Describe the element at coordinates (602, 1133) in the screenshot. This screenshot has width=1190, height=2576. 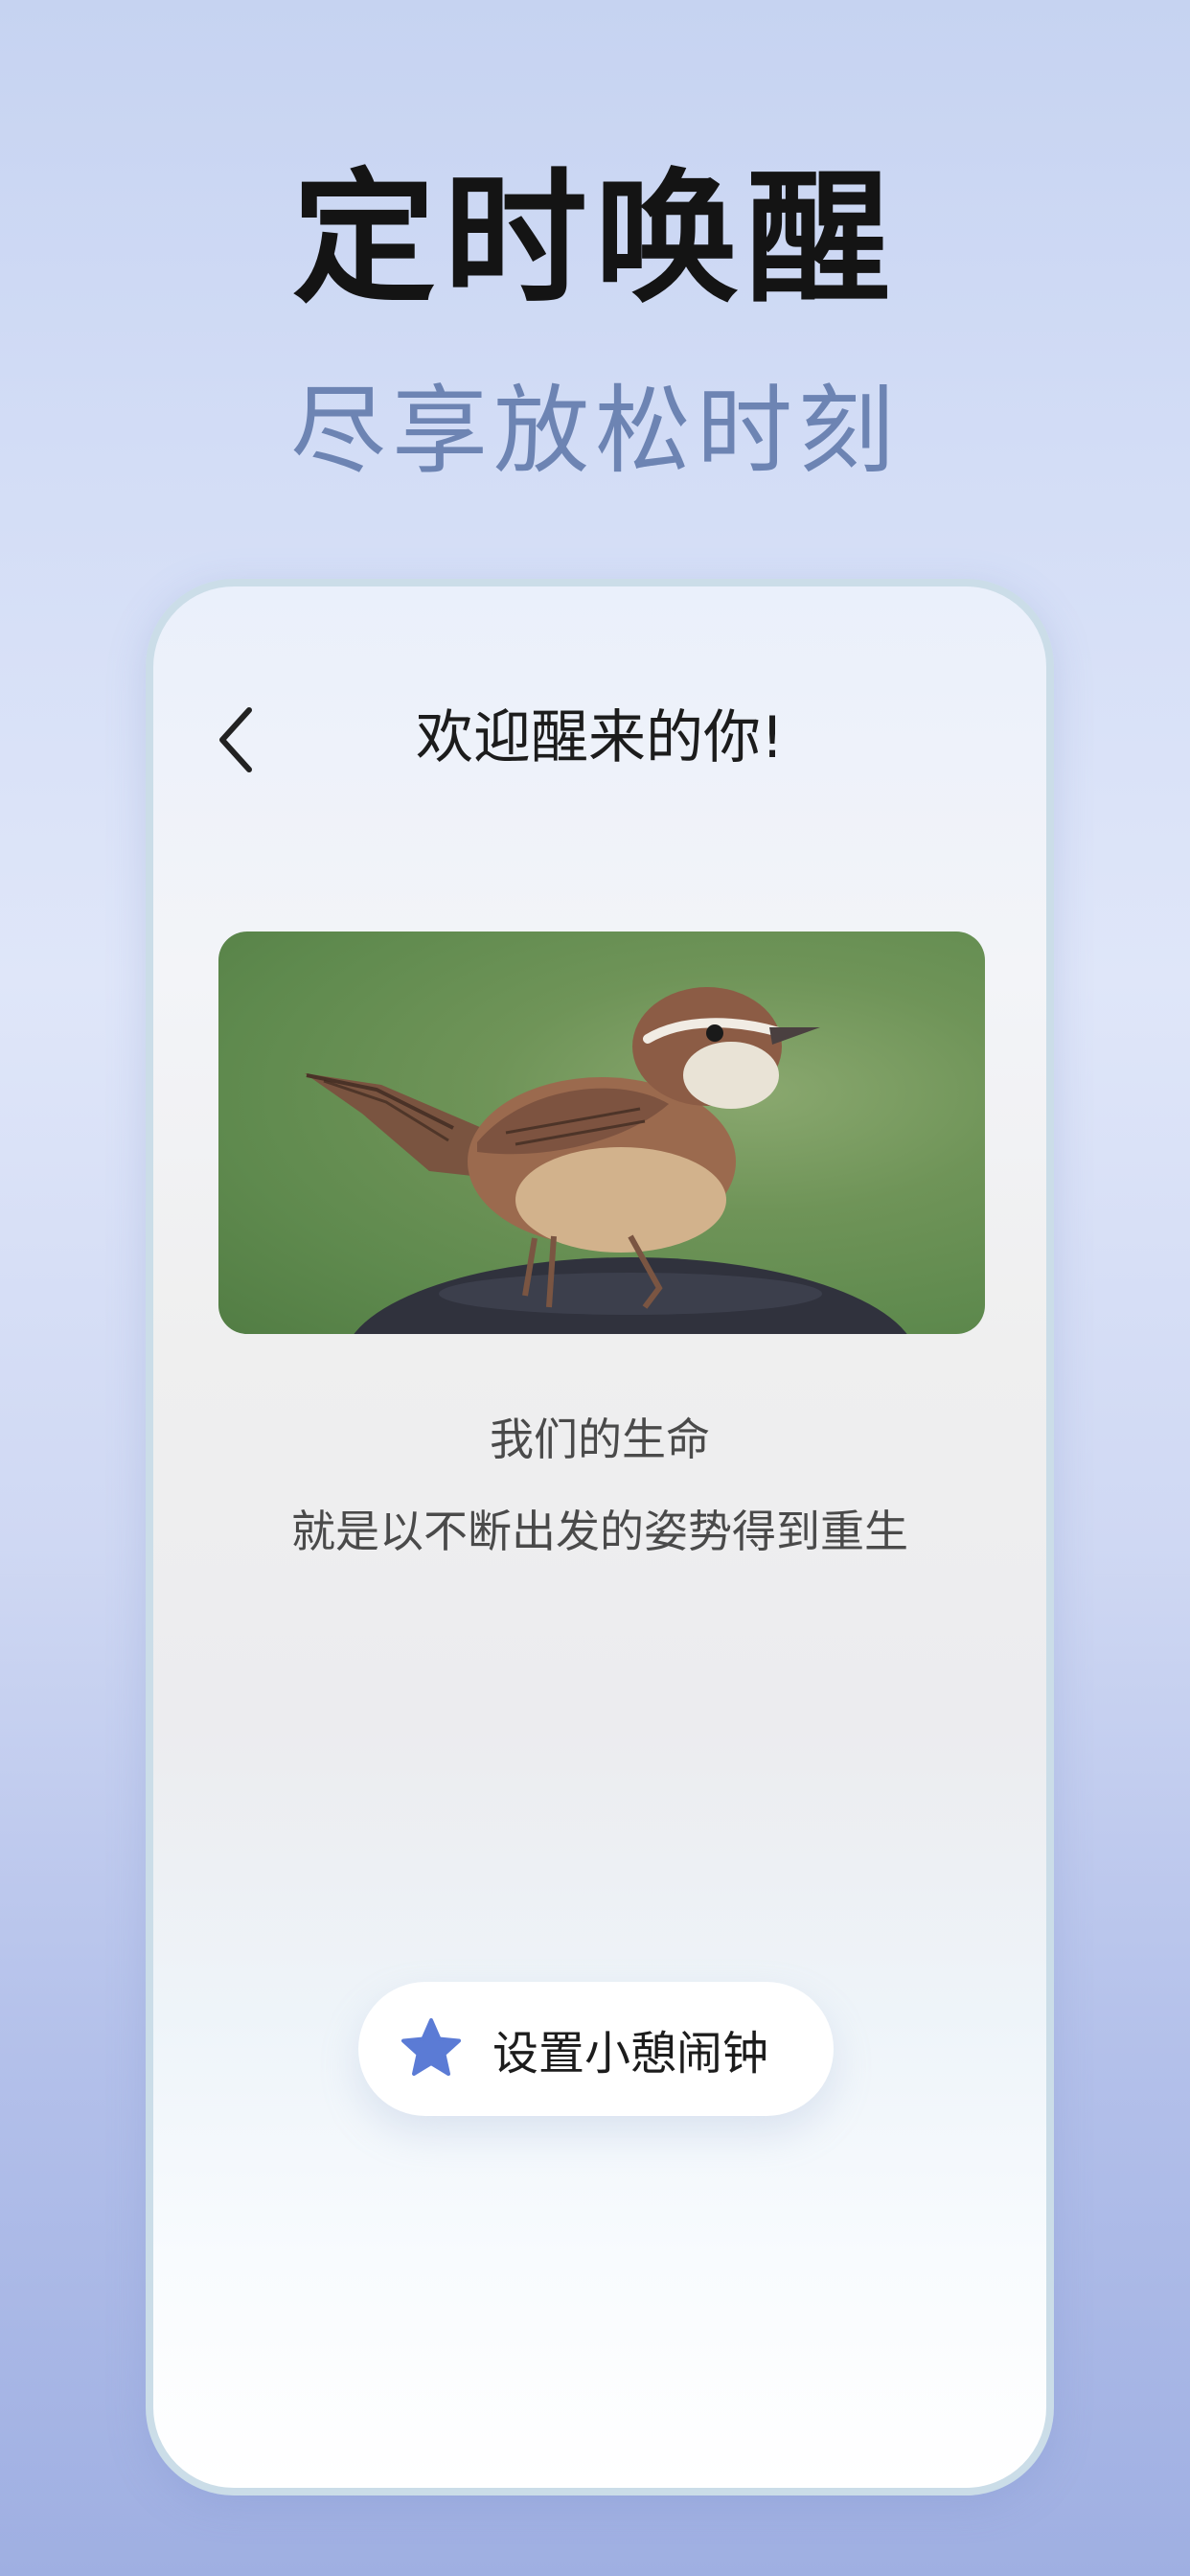
I see `wren-bird-photo` at that location.